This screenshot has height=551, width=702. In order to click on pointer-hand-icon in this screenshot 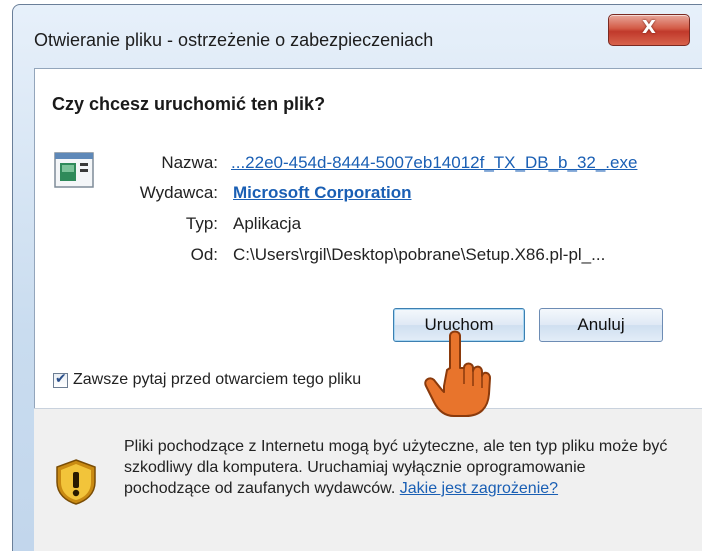, I will do `click(457, 373)`.